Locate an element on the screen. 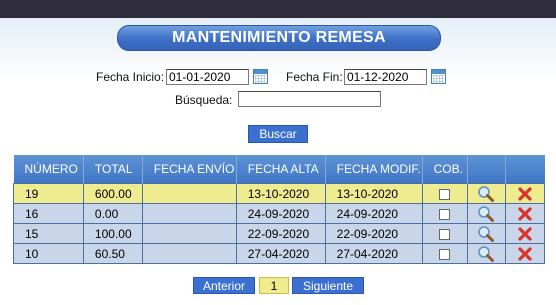 The height and width of the screenshot is (305, 556). cell-fecha-alta: 13-10-2020 is located at coordinates (280, 193).